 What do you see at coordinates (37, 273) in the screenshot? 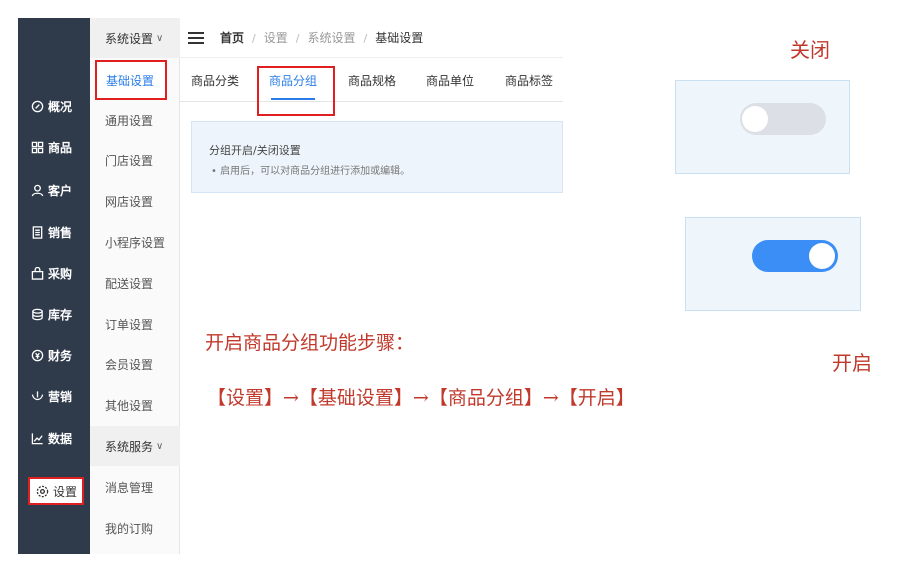
I see `purchase-icon` at bounding box center [37, 273].